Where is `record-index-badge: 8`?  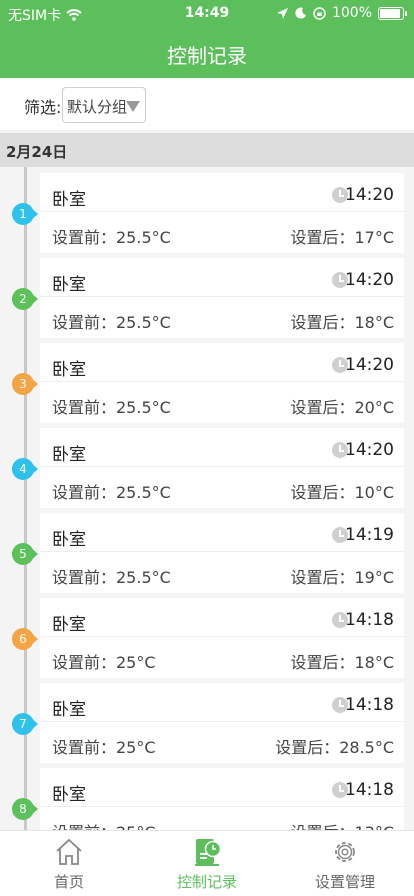
record-index-badge: 8 is located at coordinates (26, 809).